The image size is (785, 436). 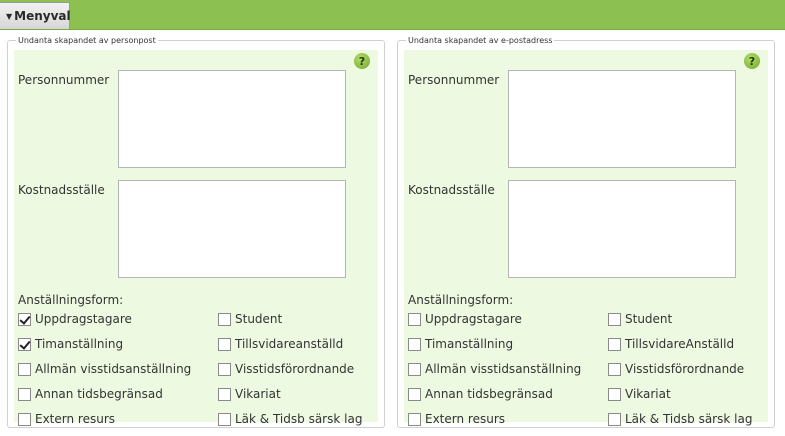 I want to click on checkbox-label: TillsvidareAnställd, so click(x=680, y=344).